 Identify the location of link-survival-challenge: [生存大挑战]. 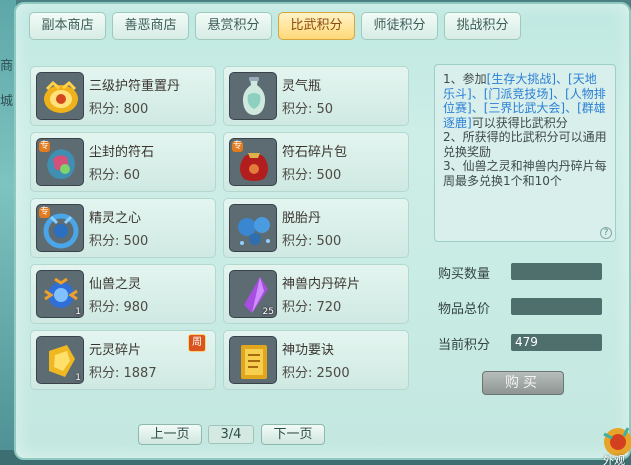
(521, 79).